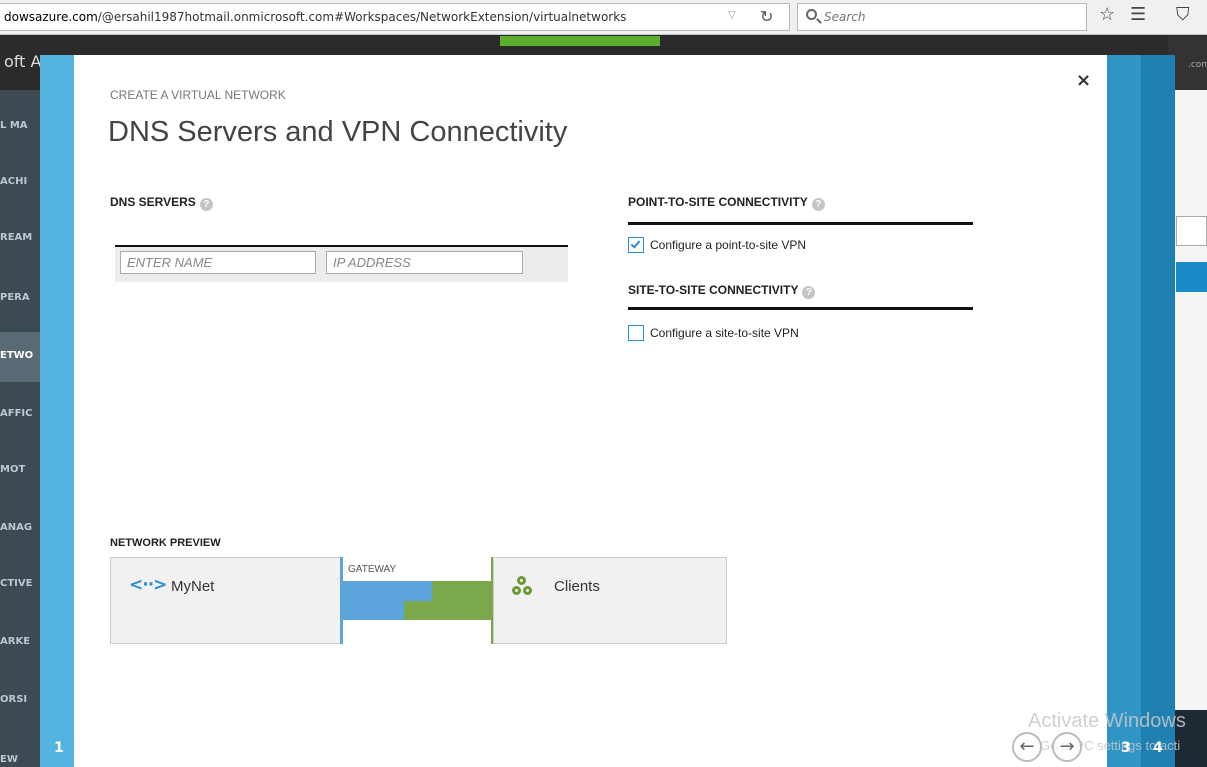 The image size is (1207, 767). I want to click on bookmark-star-icon: ☆, so click(1107, 14).